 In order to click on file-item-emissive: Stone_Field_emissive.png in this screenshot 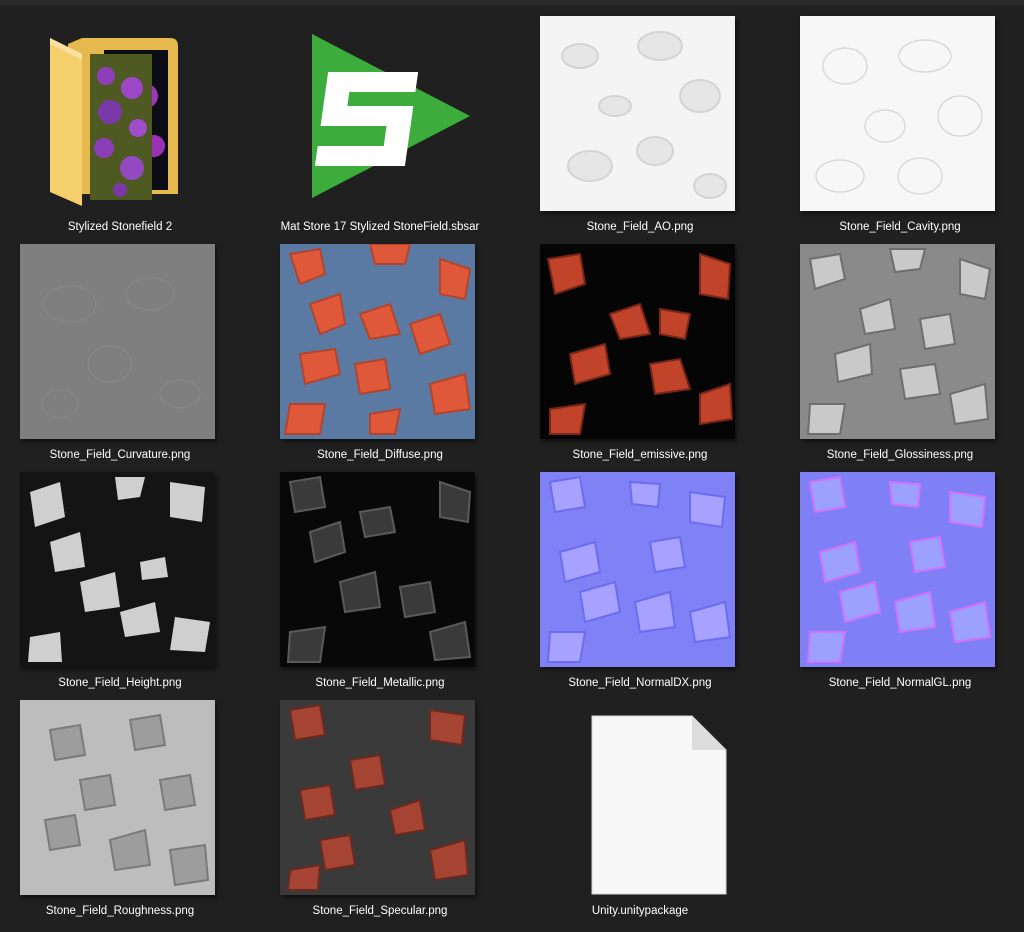, I will do `click(650, 352)`.